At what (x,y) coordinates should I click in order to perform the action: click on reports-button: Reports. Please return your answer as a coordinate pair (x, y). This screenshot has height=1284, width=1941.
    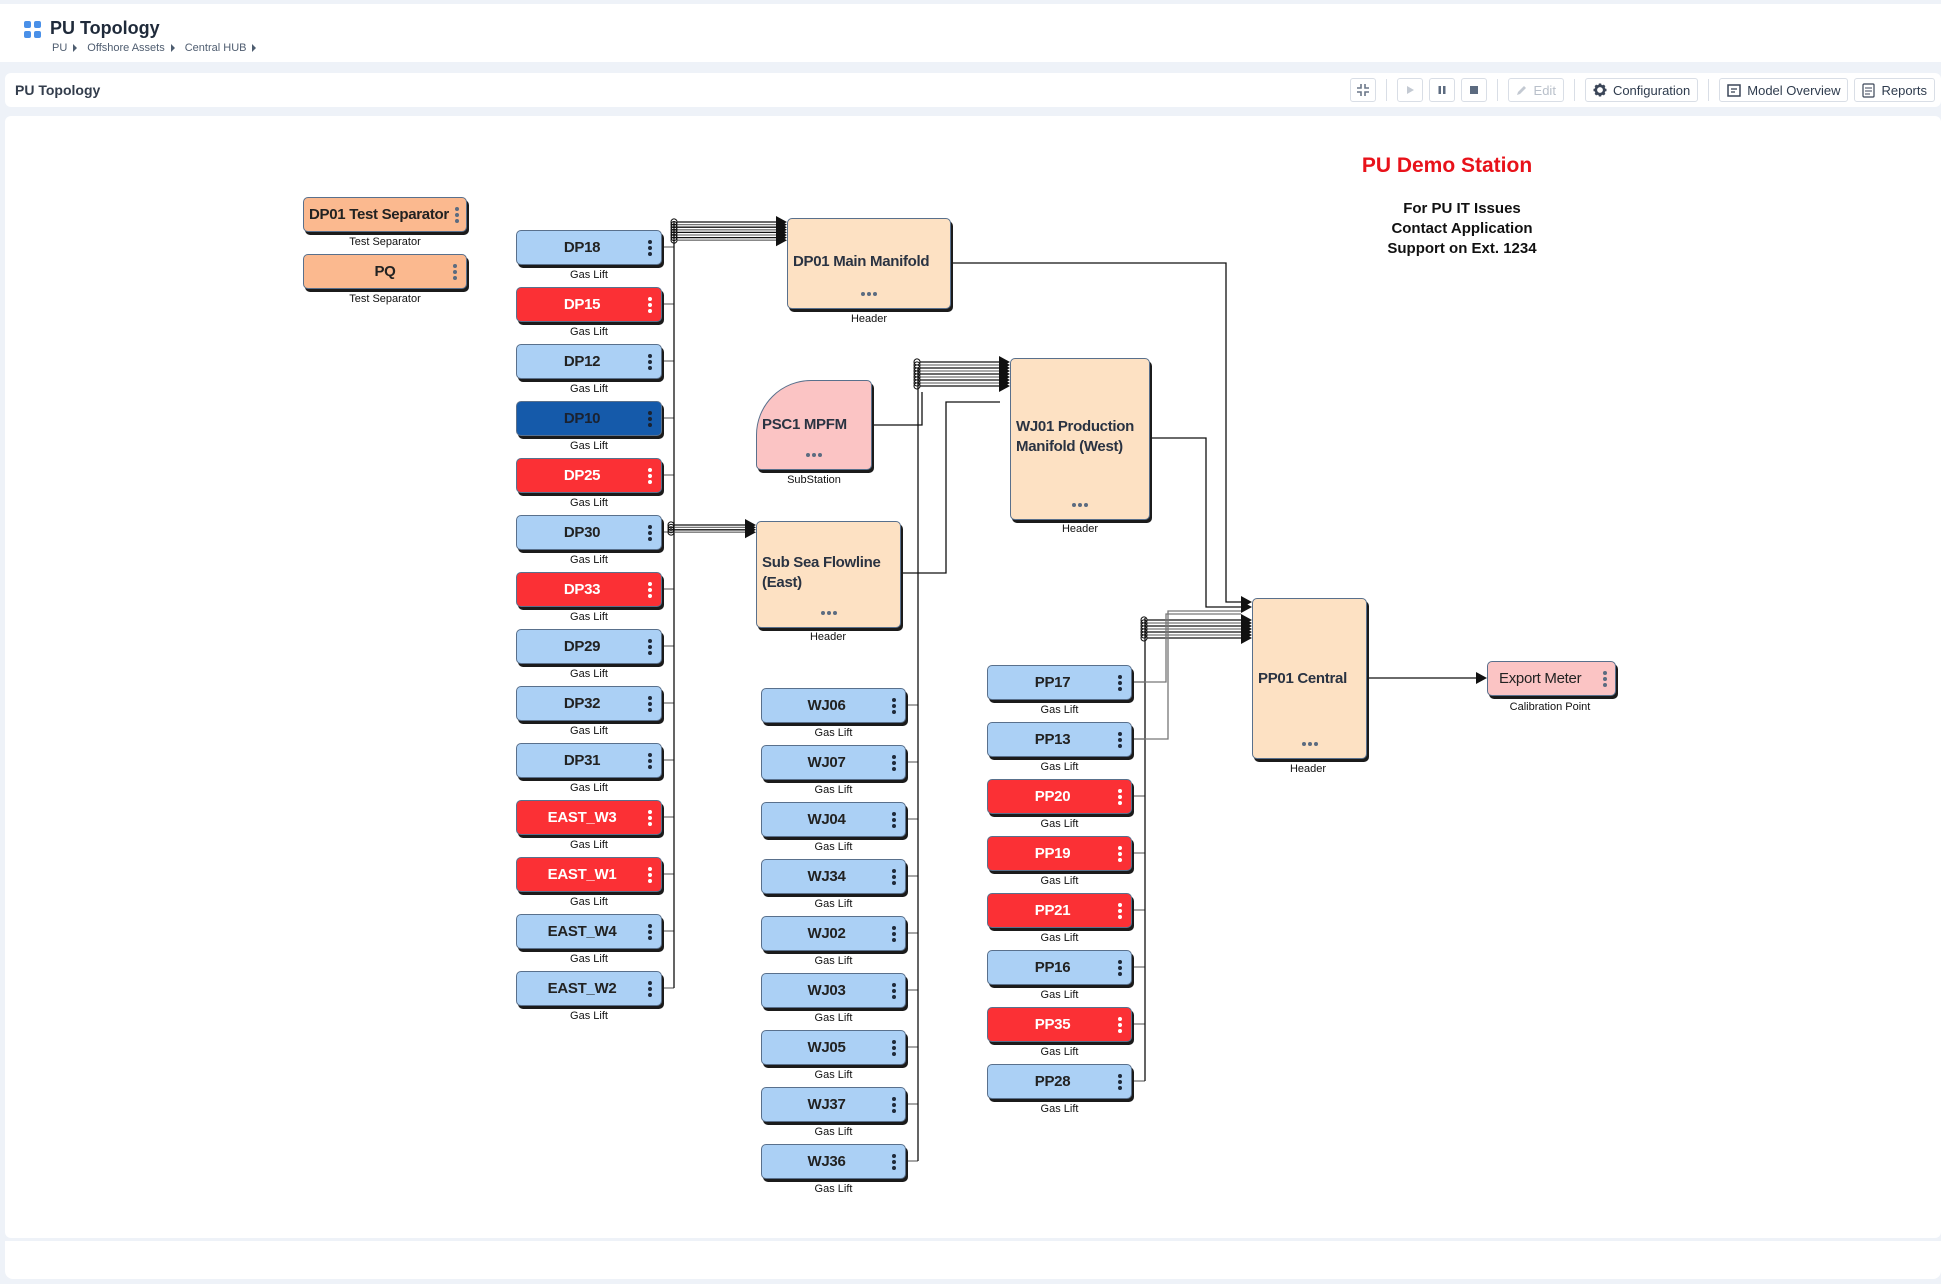
    Looking at the image, I should click on (1894, 90).